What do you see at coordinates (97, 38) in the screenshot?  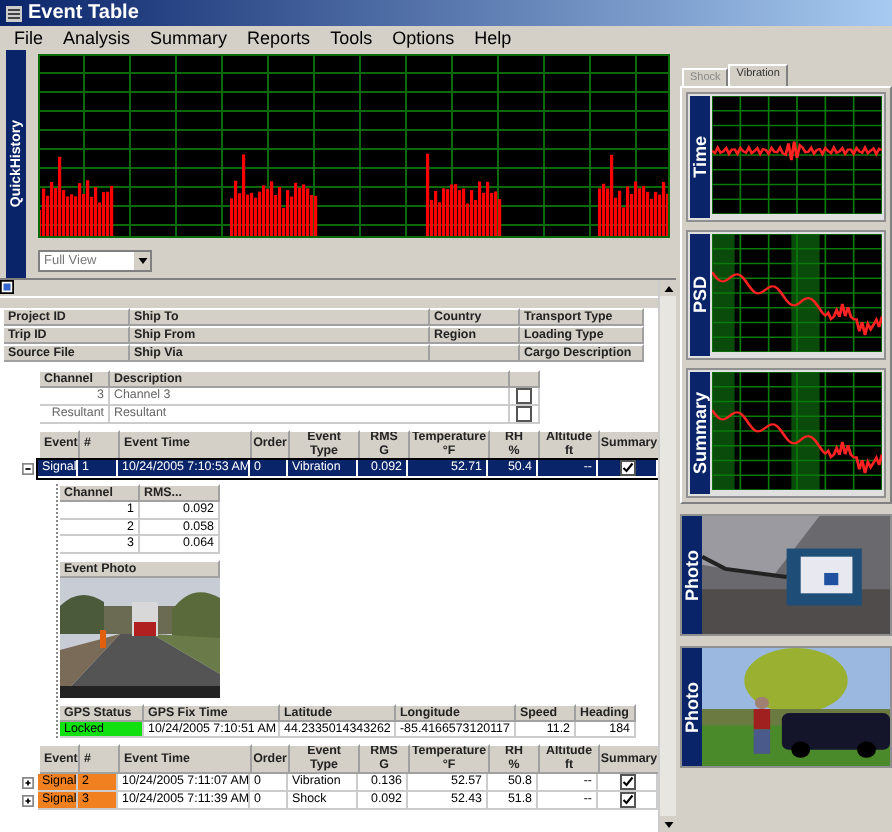 I see `menu-item: Analysis` at bounding box center [97, 38].